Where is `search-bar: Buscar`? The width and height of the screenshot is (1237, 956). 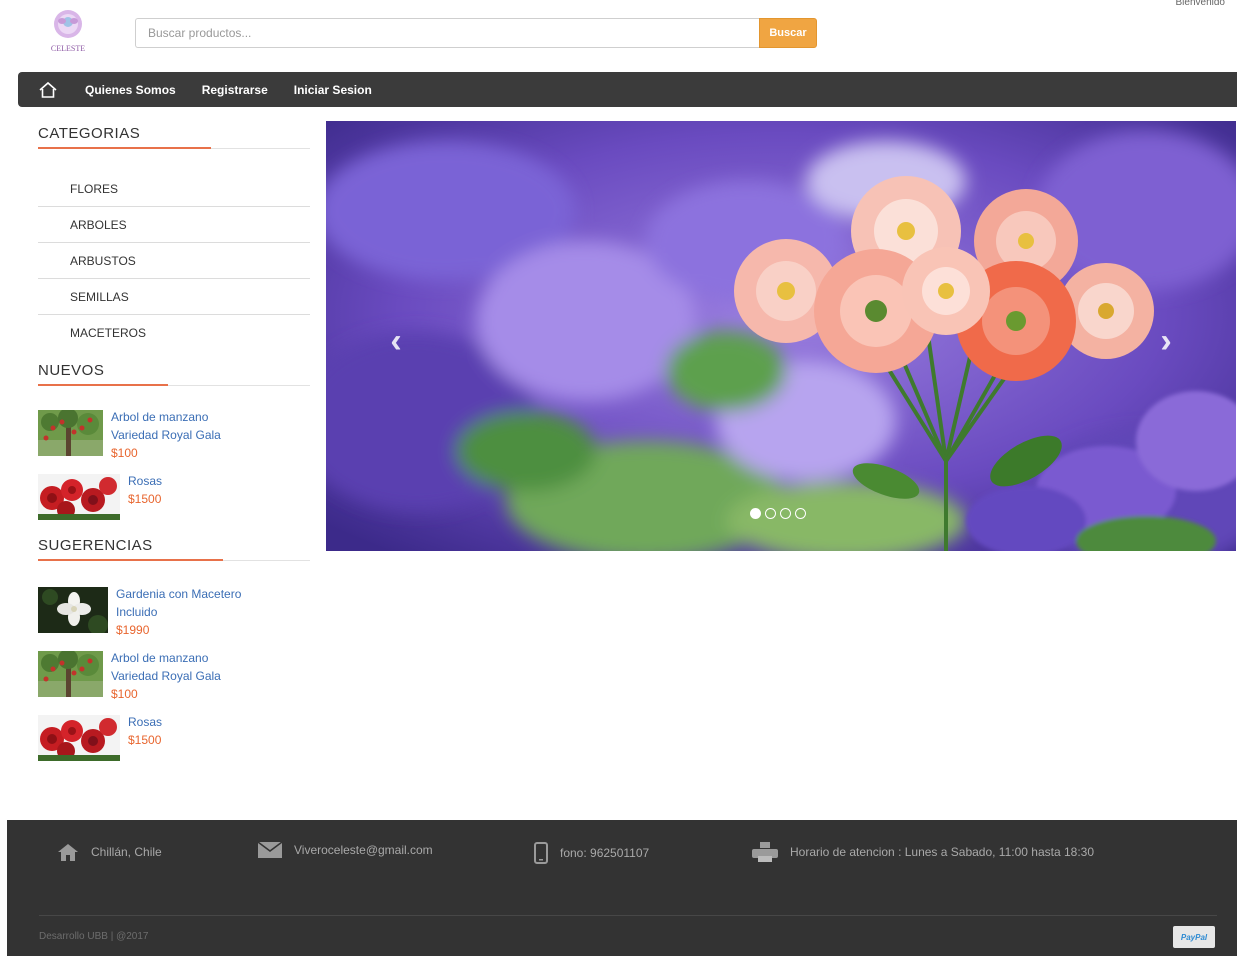
search-bar: Buscar is located at coordinates (476, 33).